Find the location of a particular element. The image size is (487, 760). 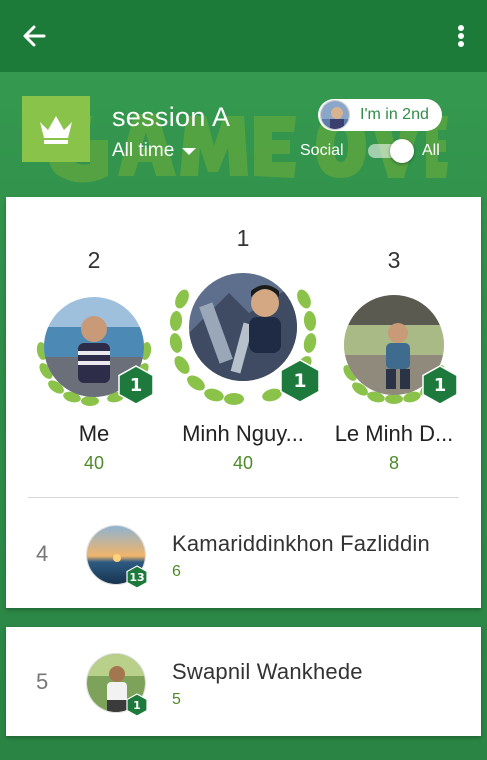

row-score: 6 is located at coordinates (176, 571).